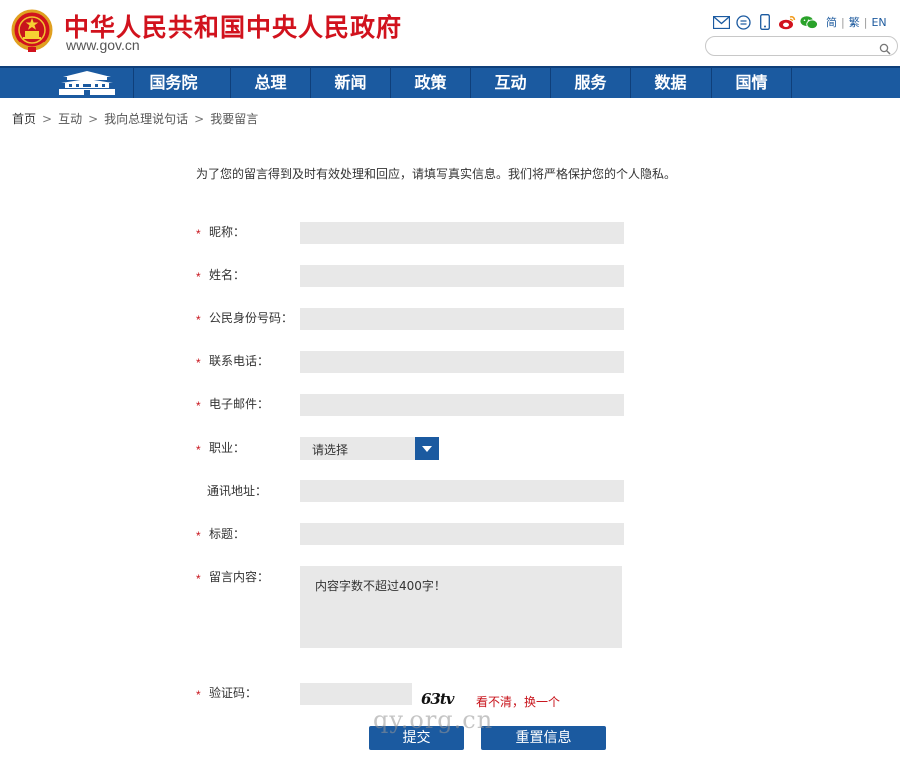 The height and width of the screenshot is (766, 900). What do you see at coordinates (831, 22) in the screenshot?
I see `lang-simplified: 简` at bounding box center [831, 22].